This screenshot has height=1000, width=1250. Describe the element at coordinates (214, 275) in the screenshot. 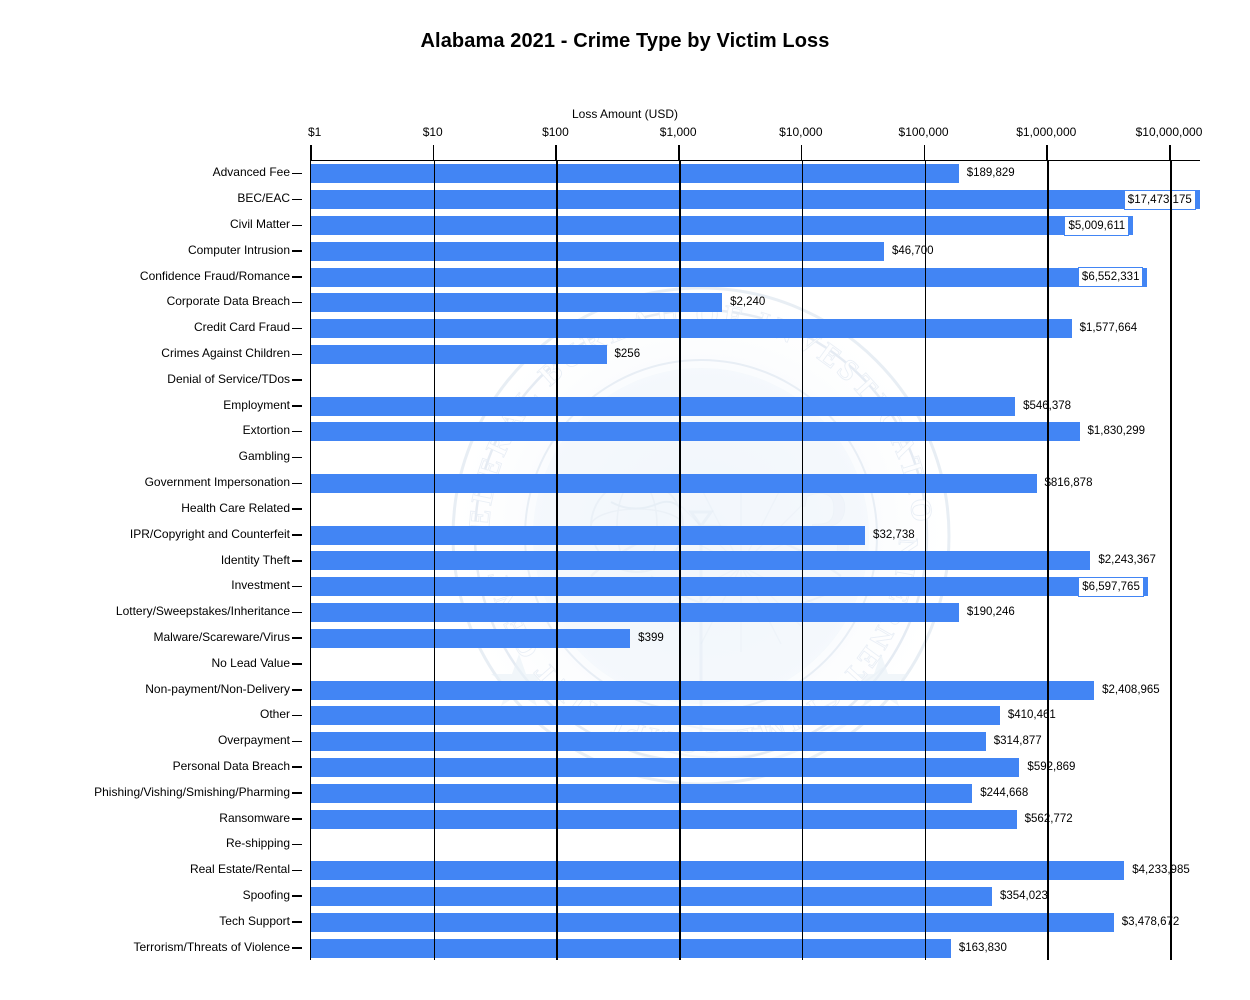

I see `y-tick-label: Confidence Fraud/Romance` at that location.